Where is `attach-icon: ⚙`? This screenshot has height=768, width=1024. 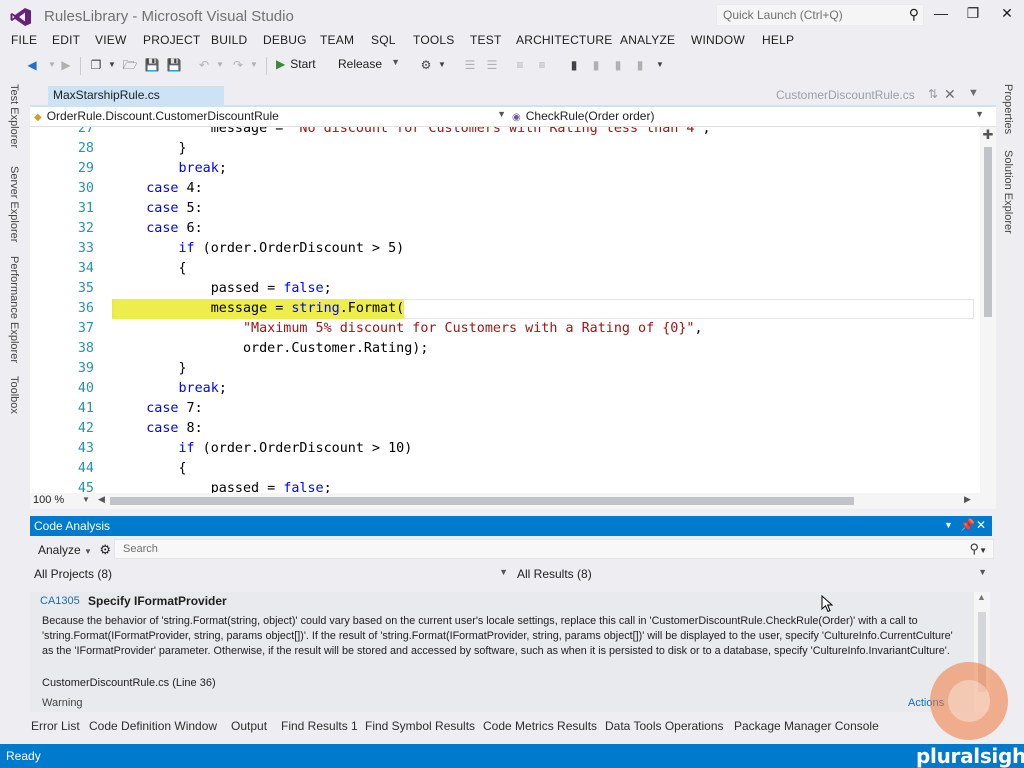
attach-icon: ⚙ is located at coordinates (426, 65).